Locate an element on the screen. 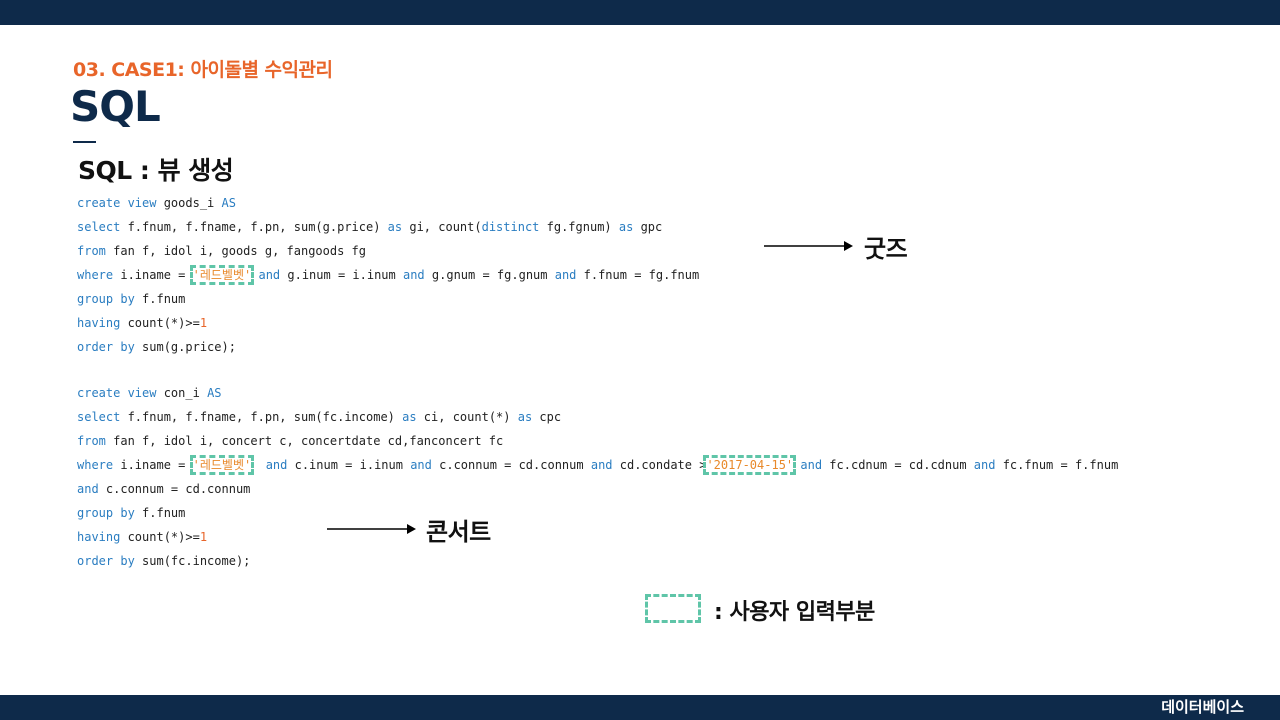 This screenshot has height=720, width=1280. code-text: cpc is located at coordinates (547, 417).